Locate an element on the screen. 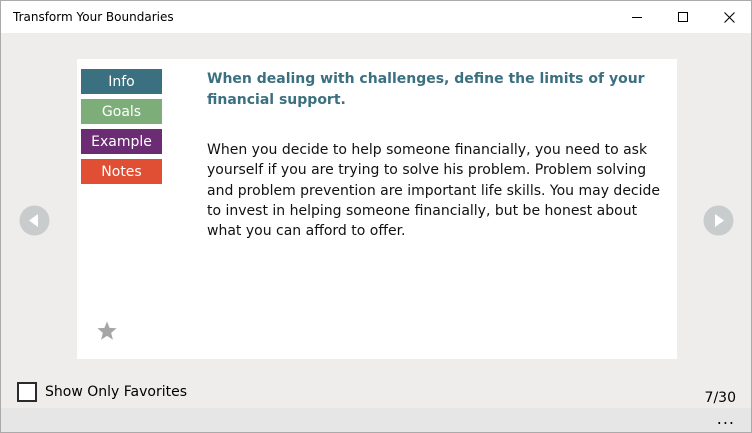  close-button is located at coordinates (728, 17).